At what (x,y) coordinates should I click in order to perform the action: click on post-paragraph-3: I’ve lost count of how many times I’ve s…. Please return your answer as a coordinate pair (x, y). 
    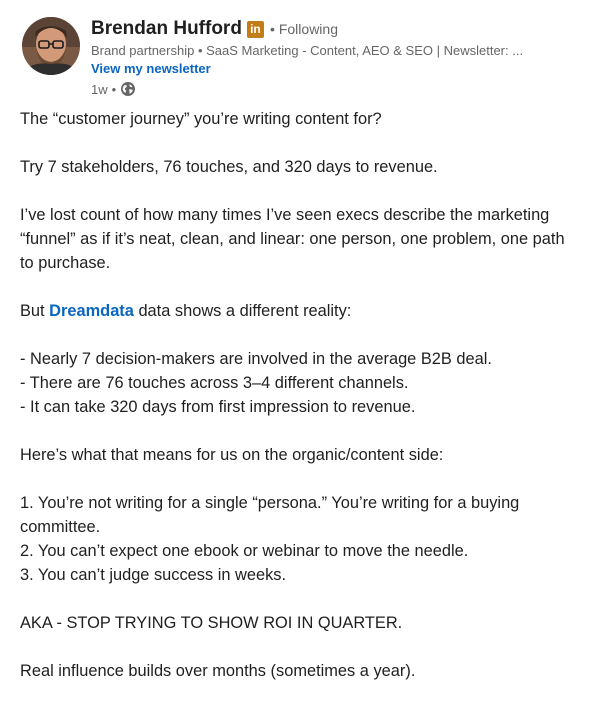
    Looking at the image, I should click on (305, 239).